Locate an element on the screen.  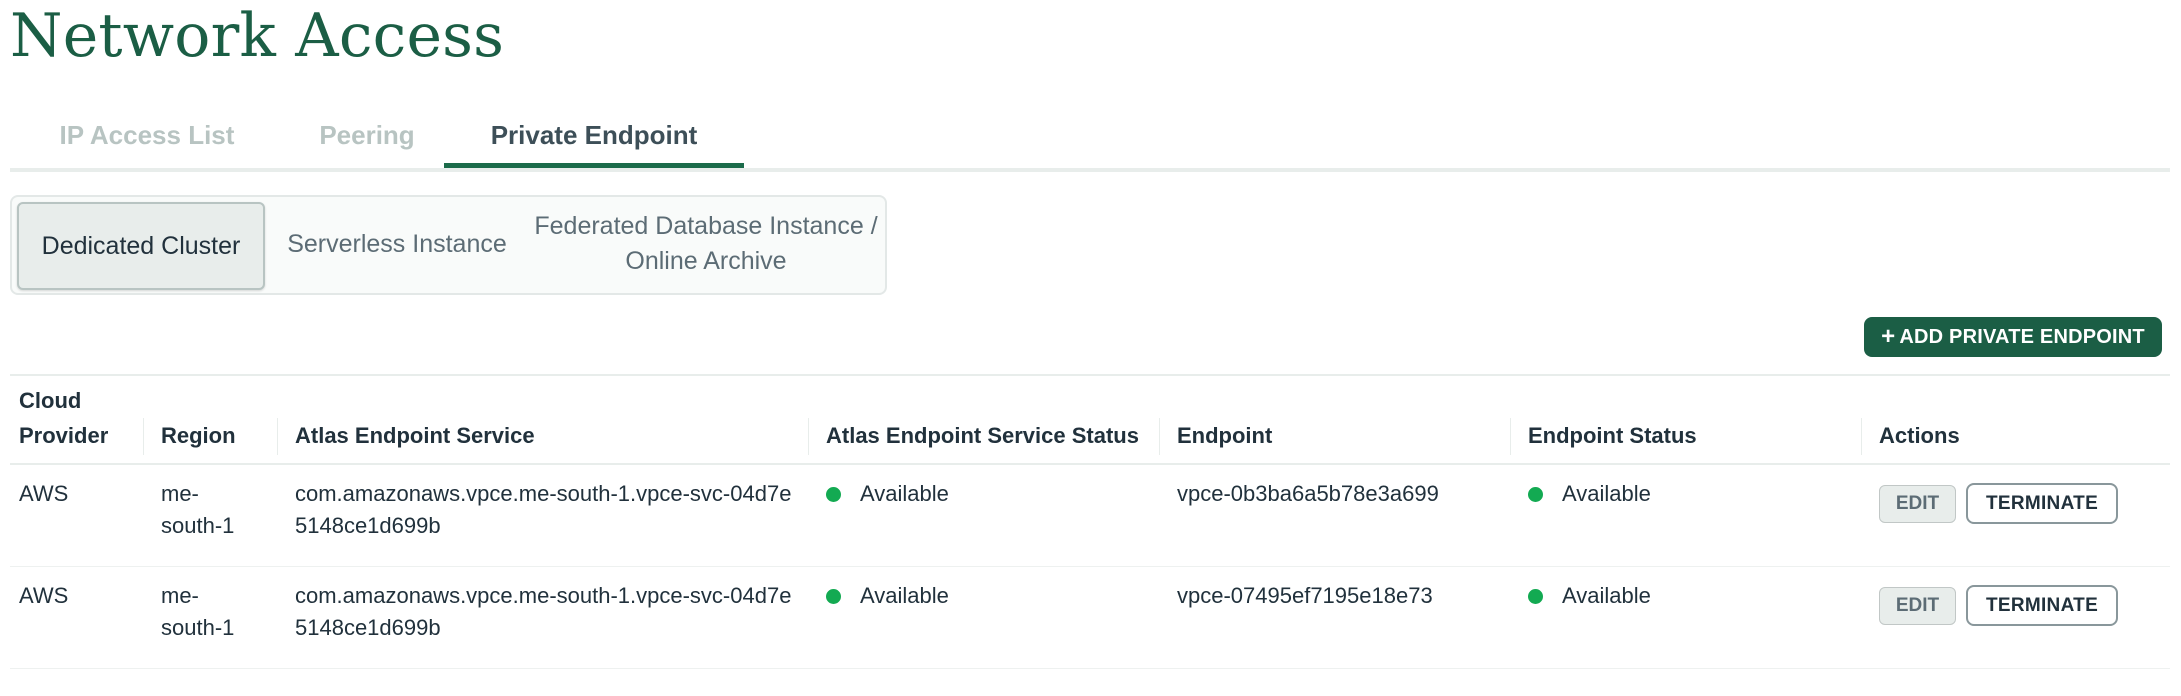
column-header-region: Region is located at coordinates (198, 435).